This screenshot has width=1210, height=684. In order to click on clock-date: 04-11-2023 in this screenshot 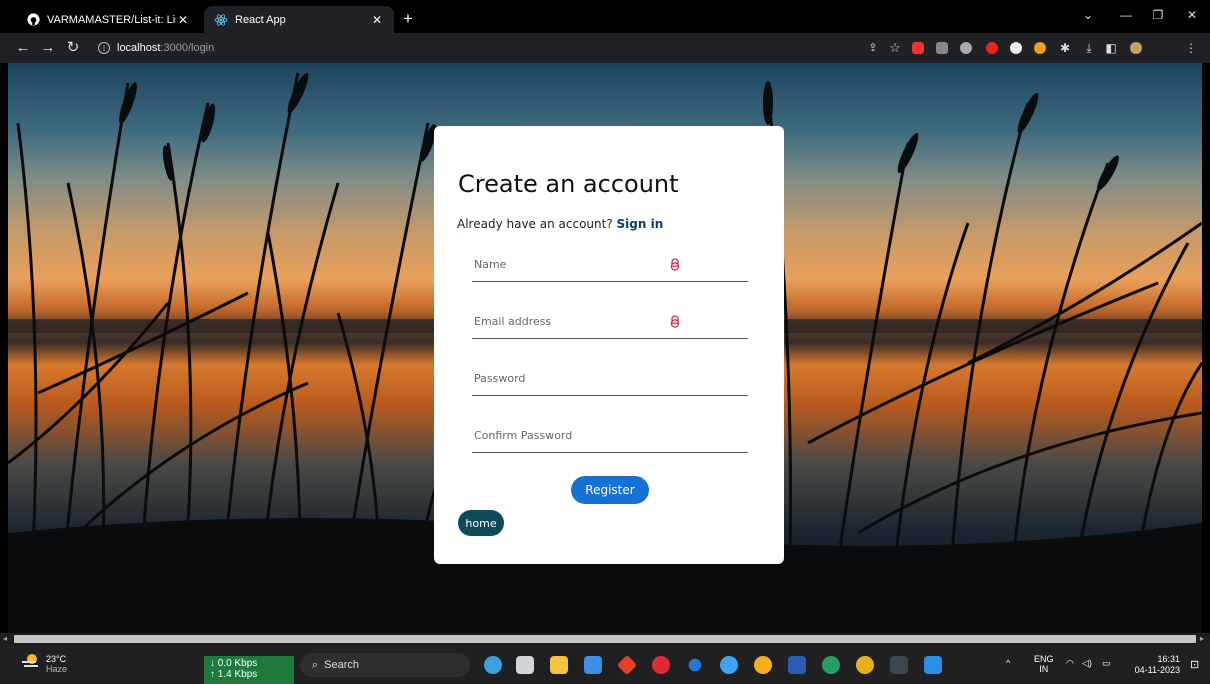, I will do `click(1157, 670)`.